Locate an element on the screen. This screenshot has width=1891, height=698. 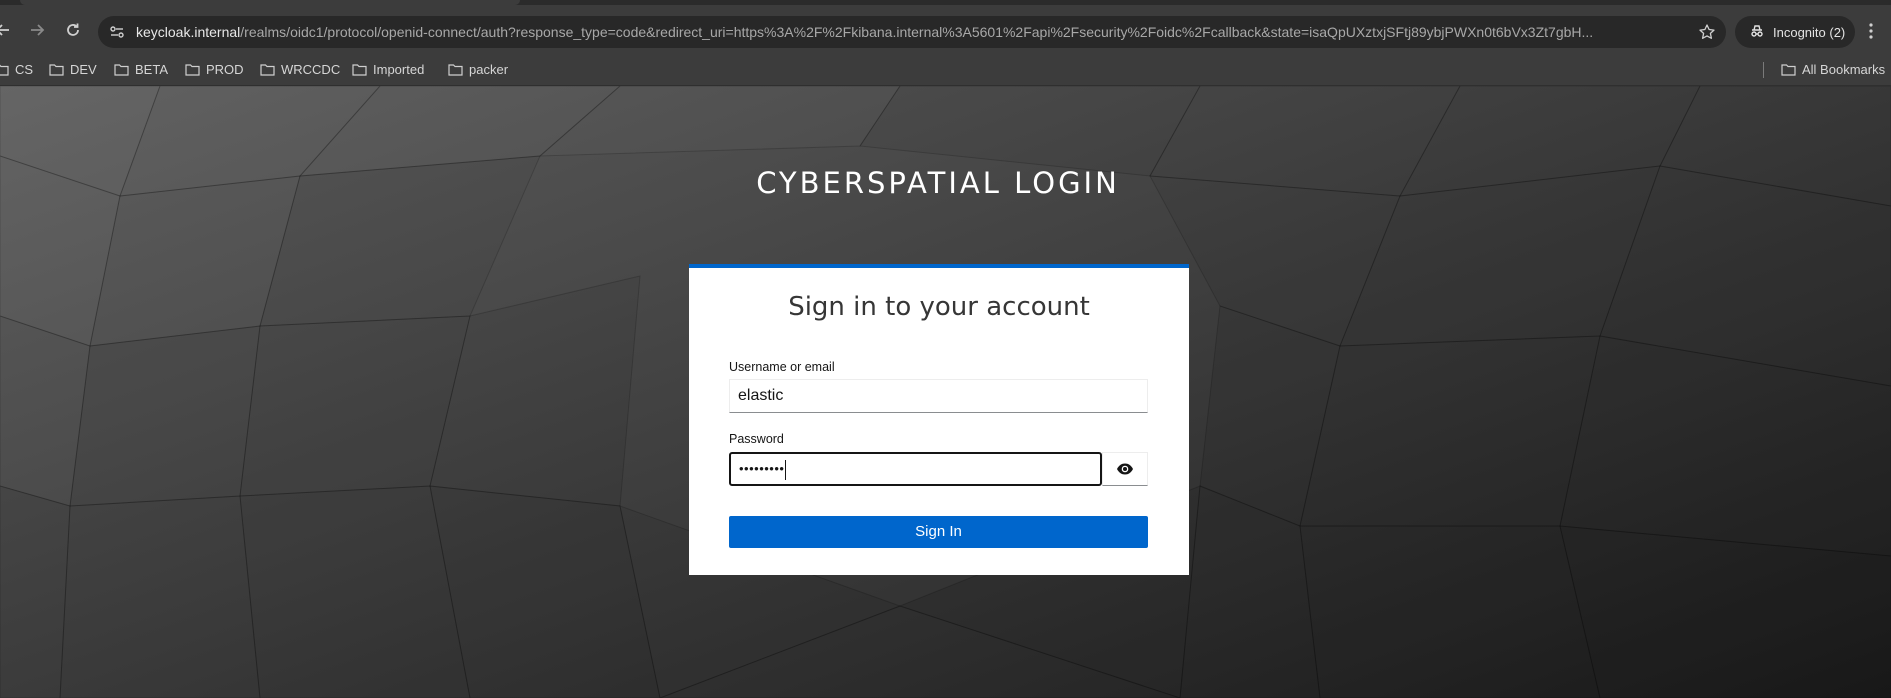
password-input: ••••••••• is located at coordinates (915, 469).